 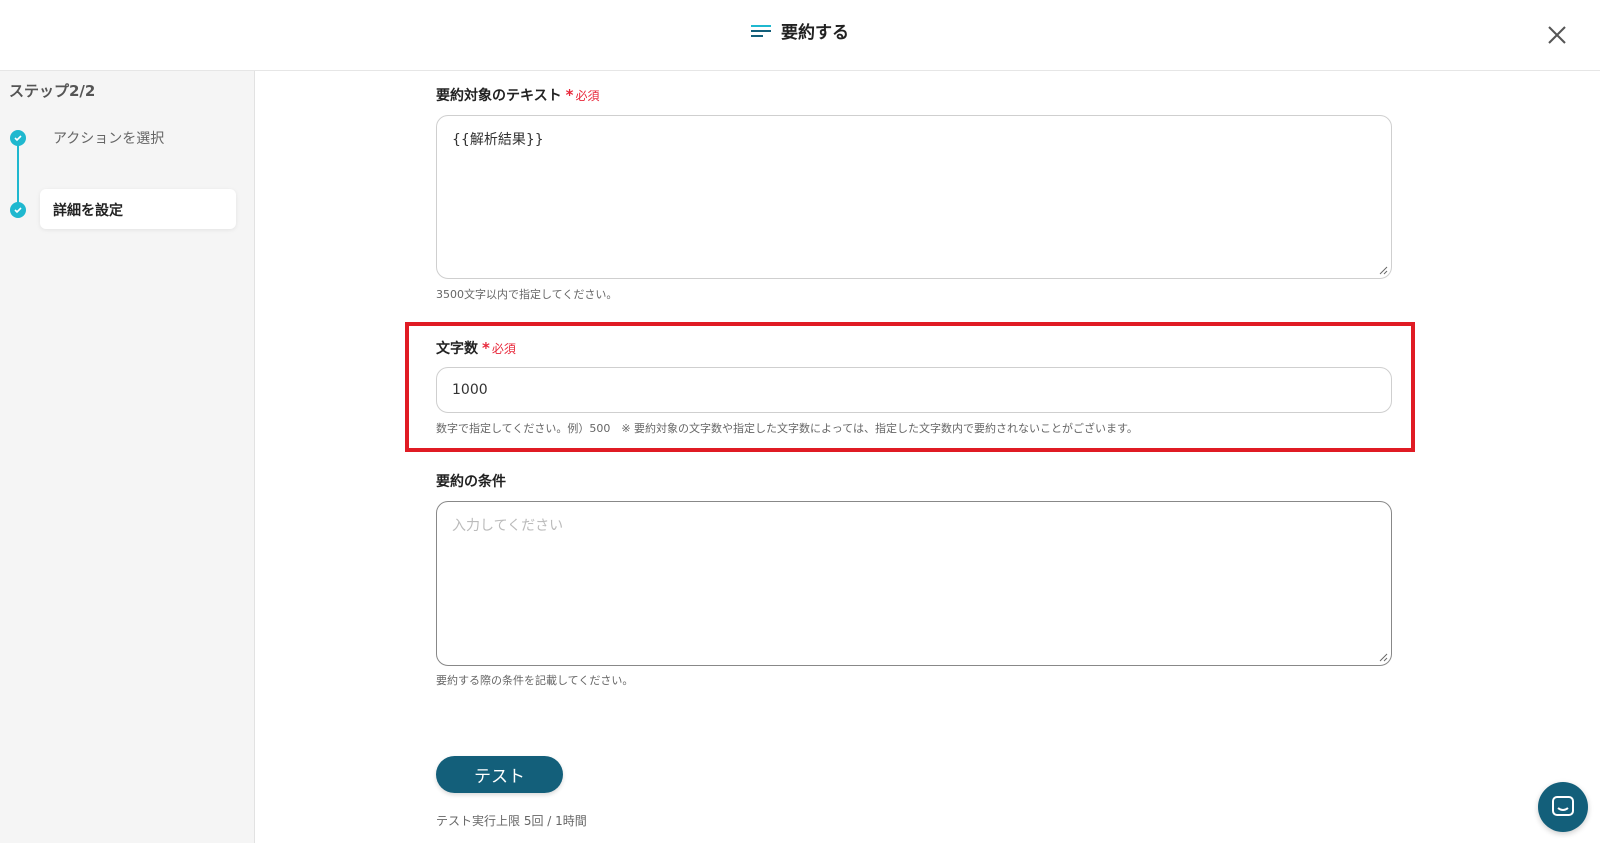 I want to click on page-title: 要約する, so click(x=800, y=33).